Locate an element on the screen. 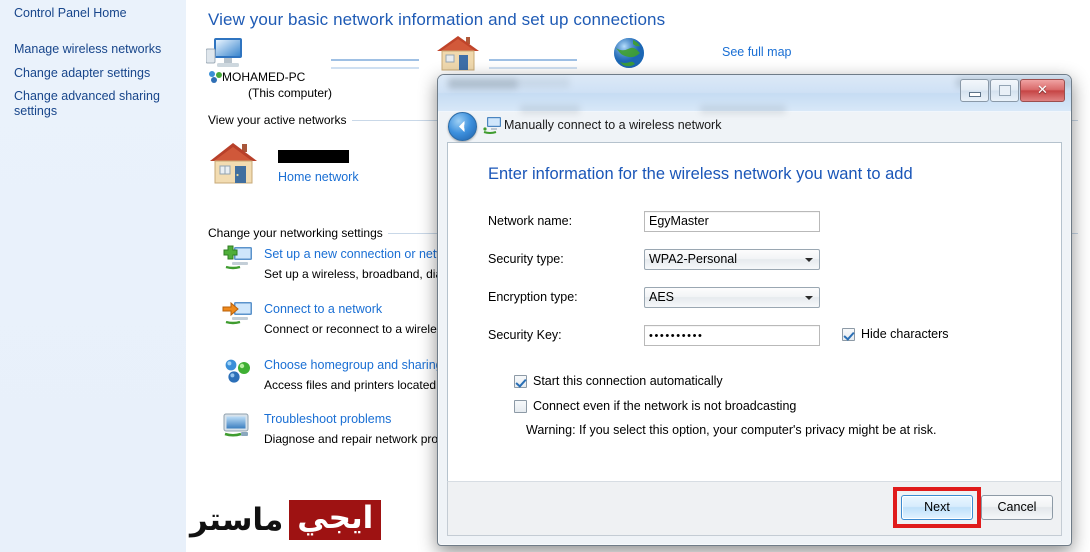  home-network-icon is located at coordinates (459, 54).